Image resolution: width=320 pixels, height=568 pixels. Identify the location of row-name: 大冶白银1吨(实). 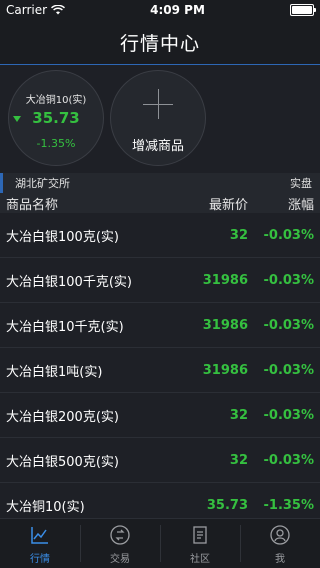
(54, 372).